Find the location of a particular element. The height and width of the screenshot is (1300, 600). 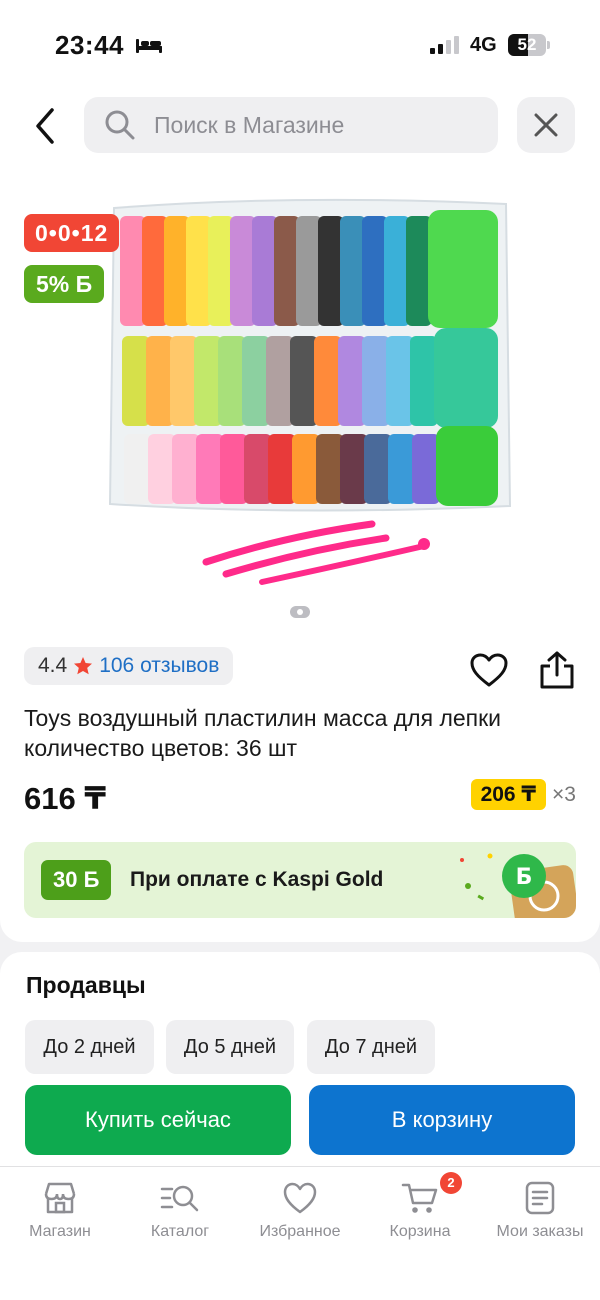

delivery-chip-5-days: До 5 дней is located at coordinates (230, 1047).